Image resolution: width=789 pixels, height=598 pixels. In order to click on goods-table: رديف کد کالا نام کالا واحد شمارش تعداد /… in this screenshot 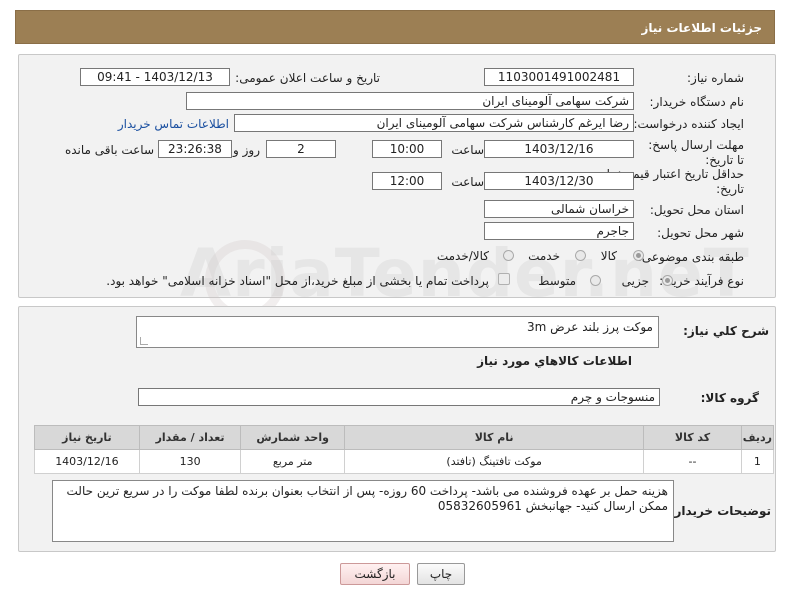, I will do `click(404, 449)`.